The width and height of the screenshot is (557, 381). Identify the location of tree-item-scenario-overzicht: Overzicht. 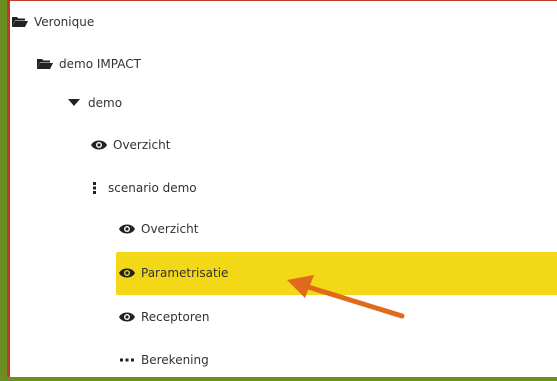
(158, 229).